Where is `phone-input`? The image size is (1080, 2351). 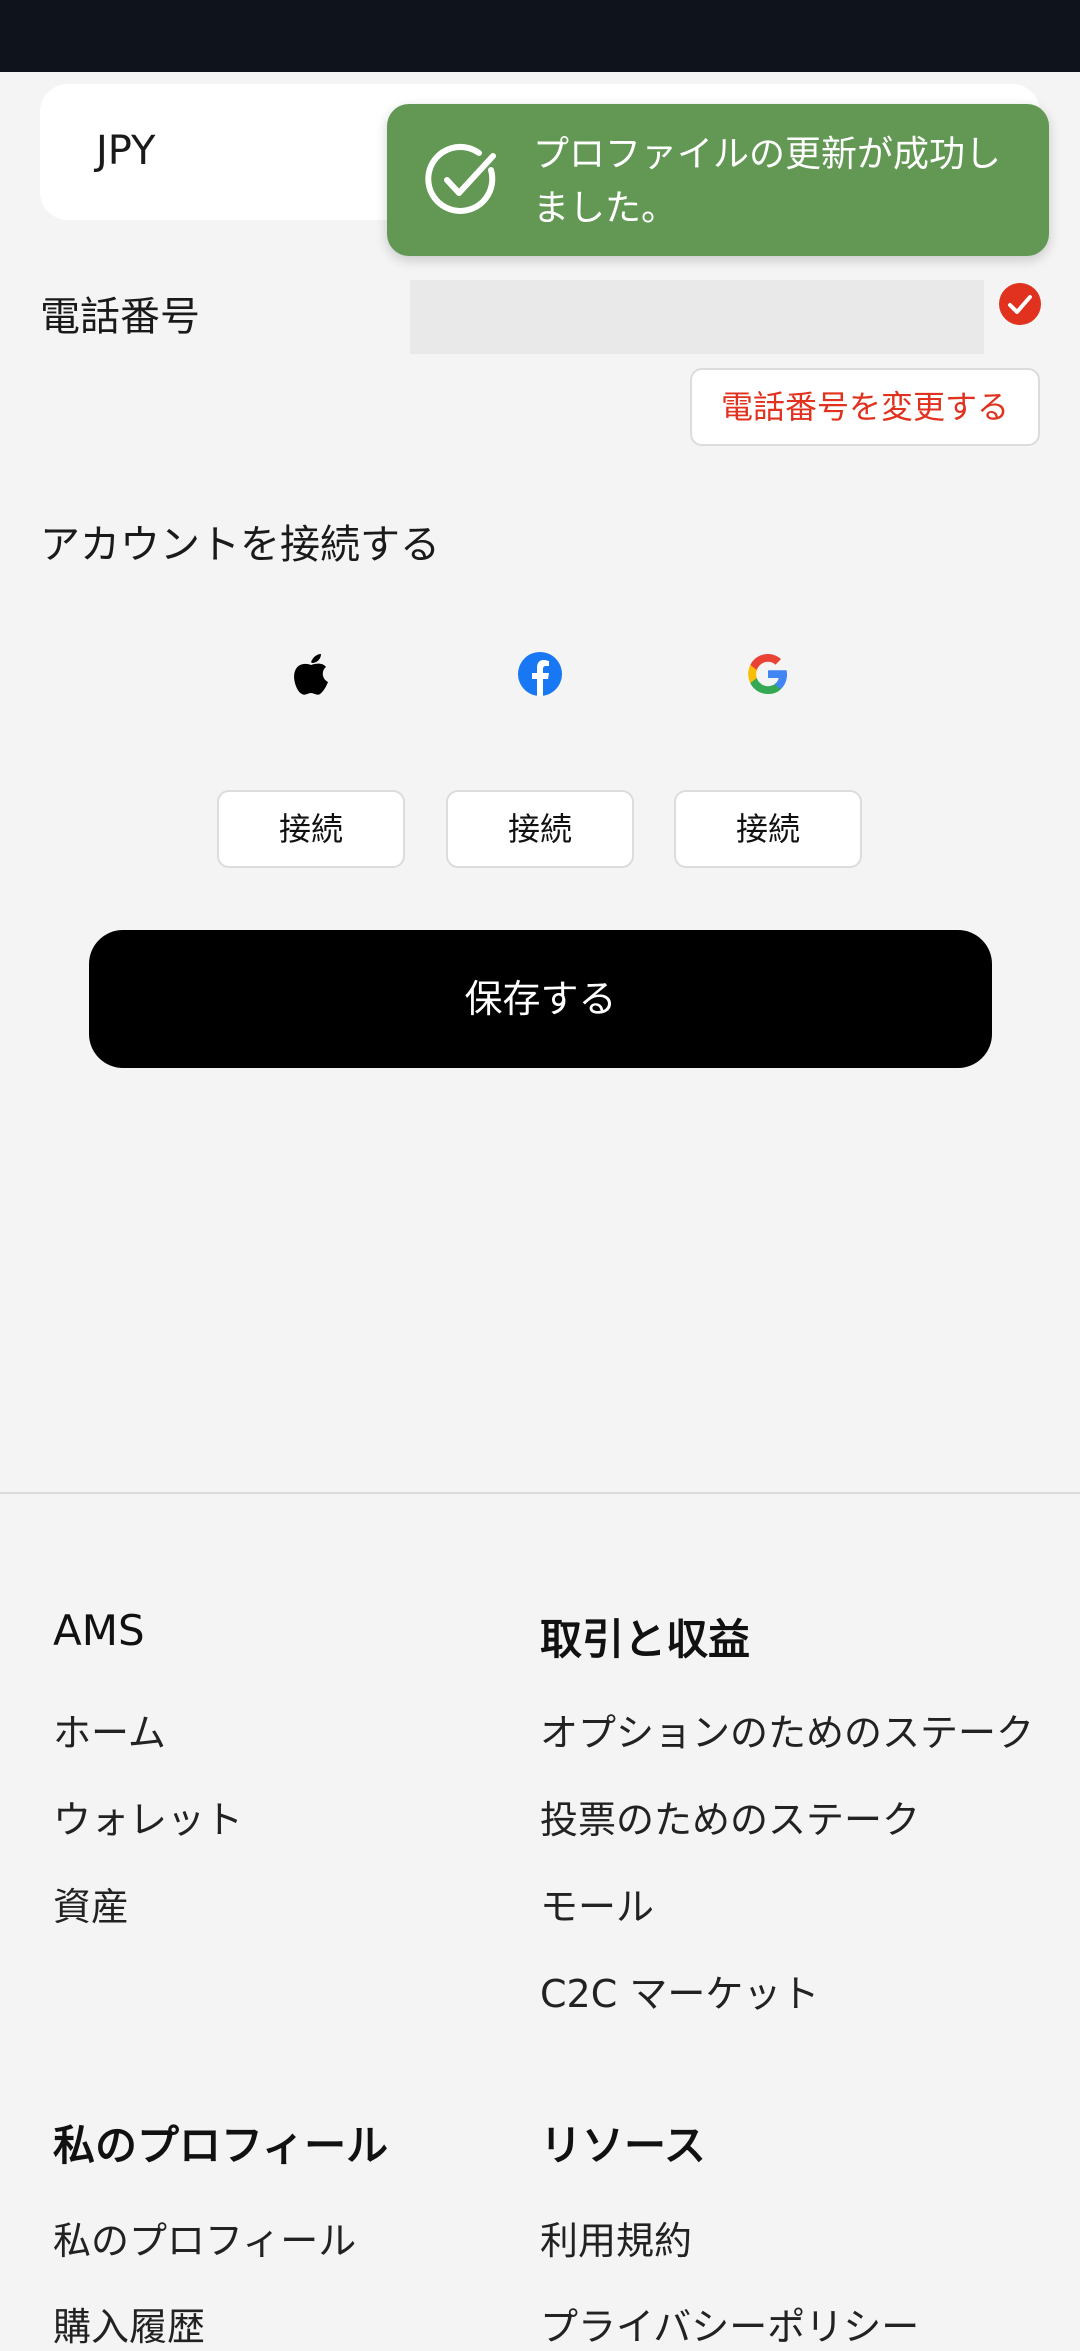 phone-input is located at coordinates (697, 317).